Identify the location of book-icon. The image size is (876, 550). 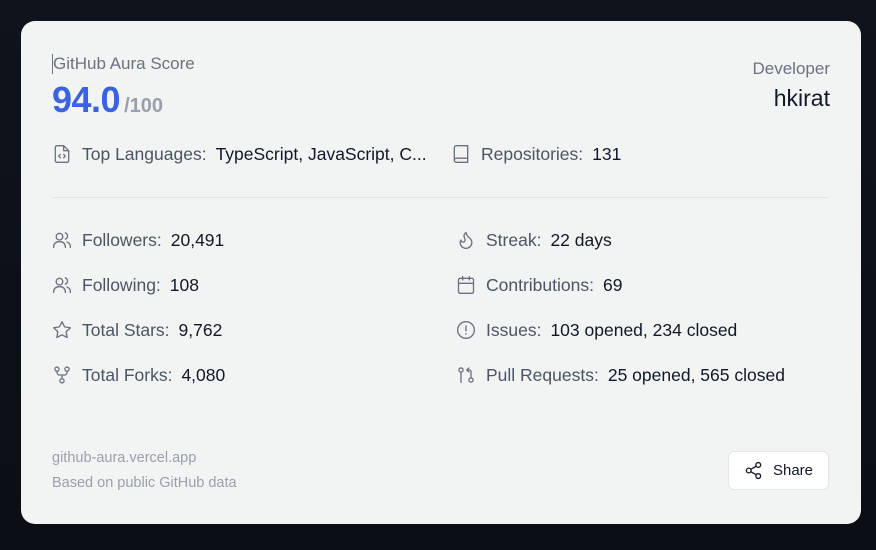
(461, 154).